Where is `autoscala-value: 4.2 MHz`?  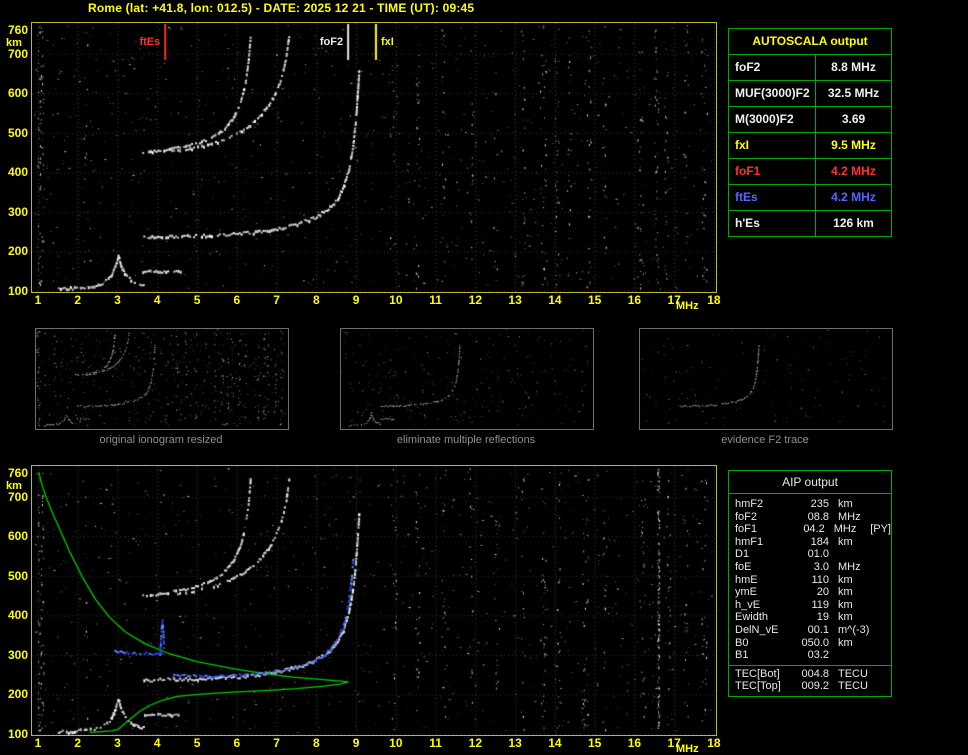 autoscala-value: 4.2 MHz is located at coordinates (853, 197).